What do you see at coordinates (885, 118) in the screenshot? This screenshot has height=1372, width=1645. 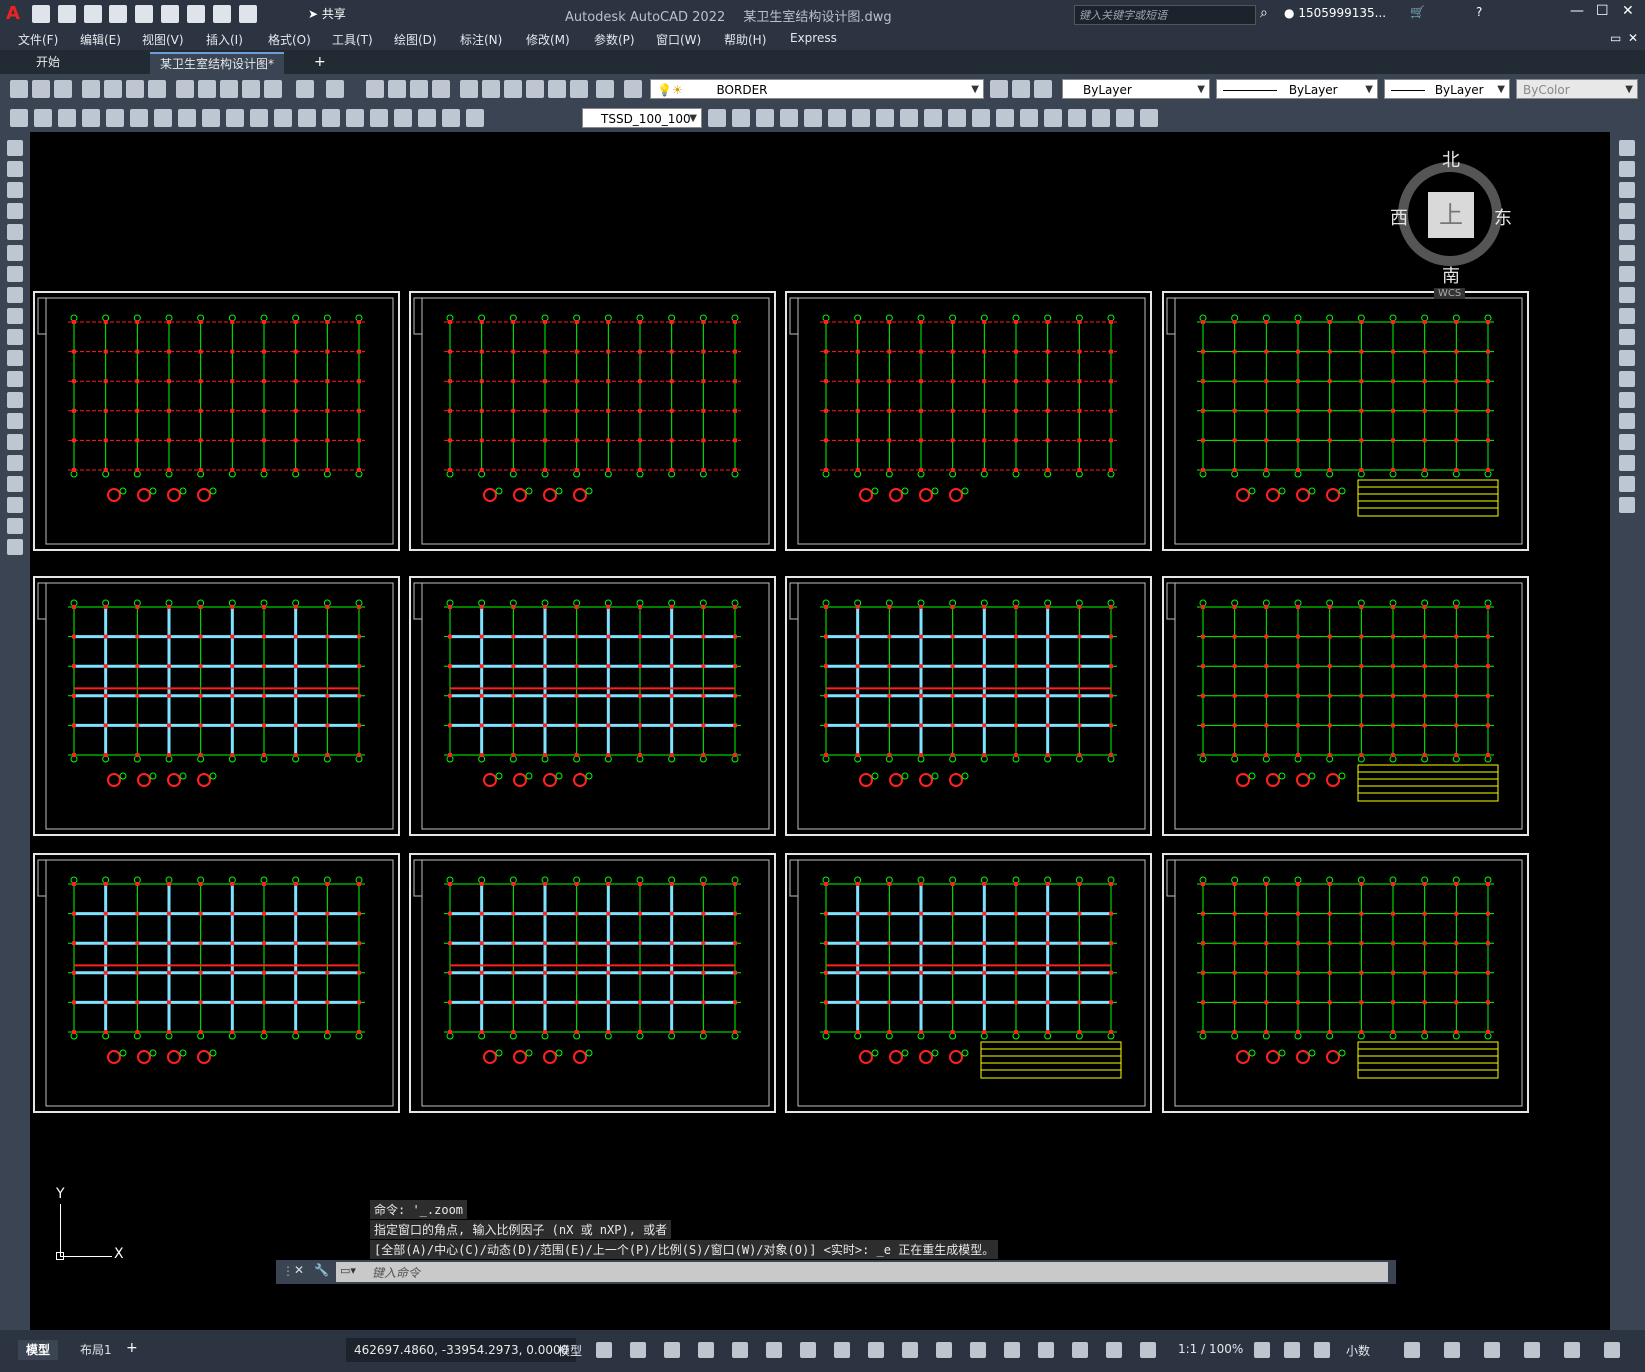 I see `tssd-foundation-icon` at bounding box center [885, 118].